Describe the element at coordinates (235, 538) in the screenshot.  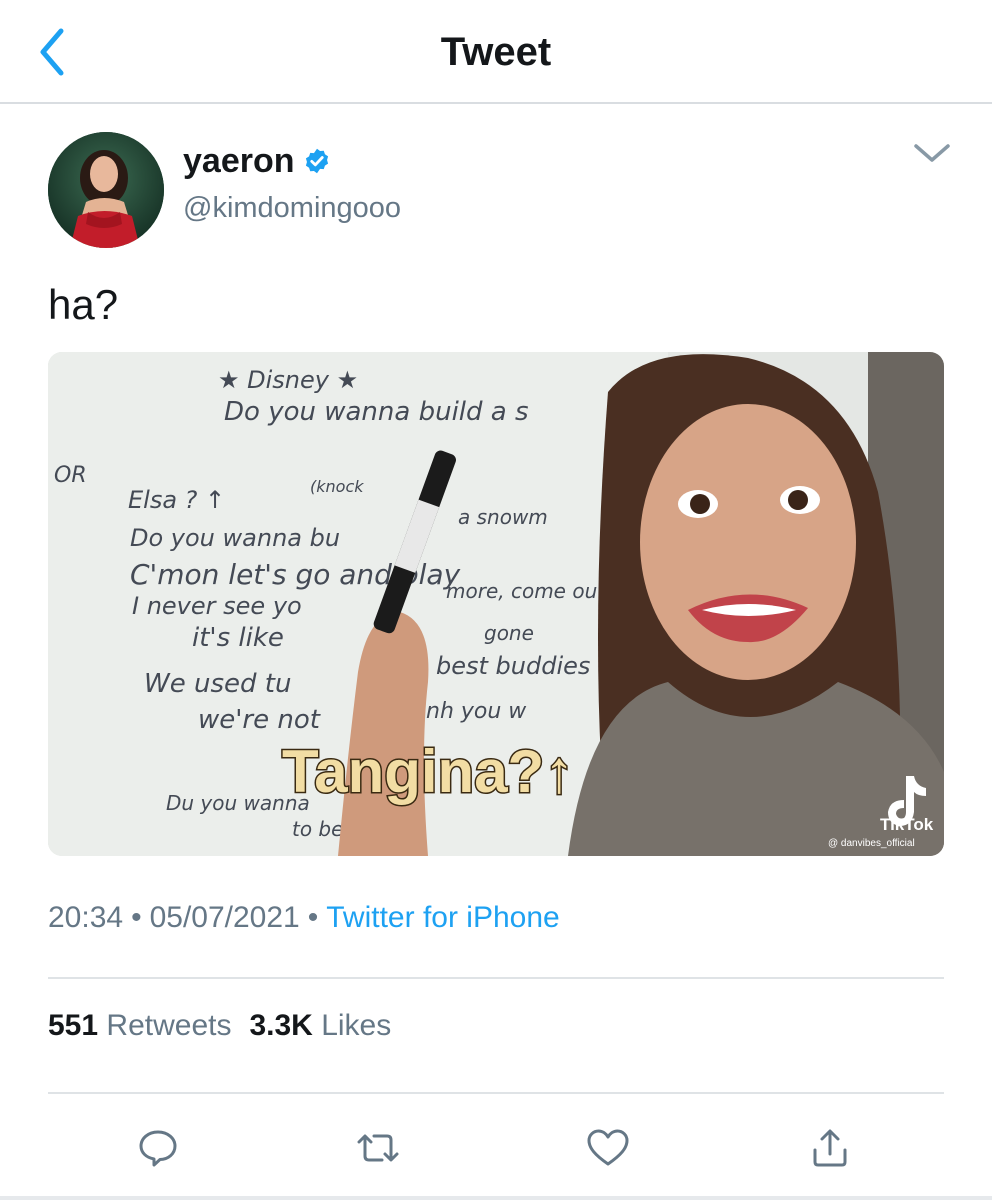
I see `whiteboard-line: Do you wanna bu` at that location.